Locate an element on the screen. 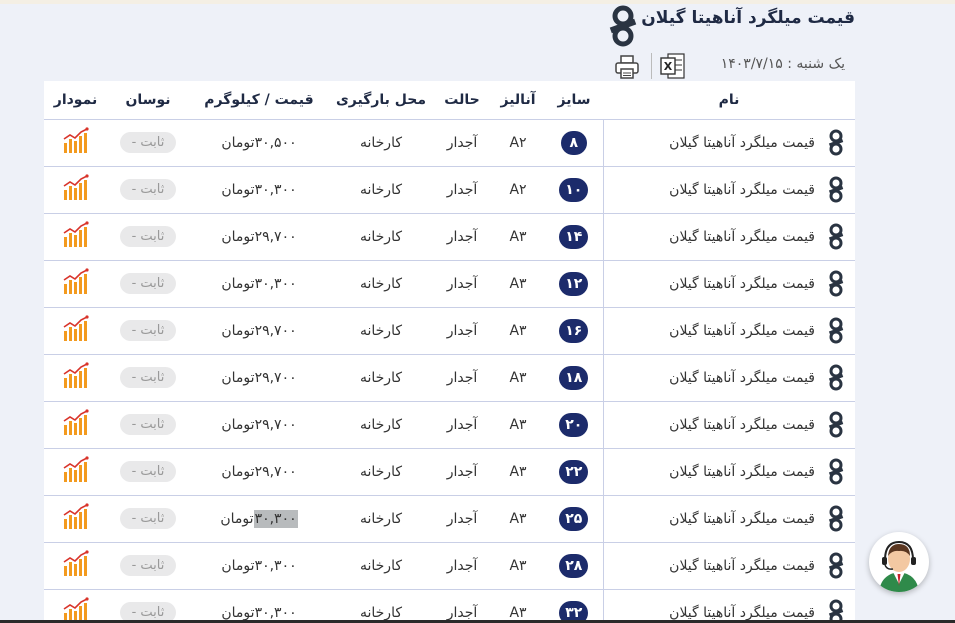 This screenshot has height=623, width=955. header-name: نام is located at coordinates (729, 100).